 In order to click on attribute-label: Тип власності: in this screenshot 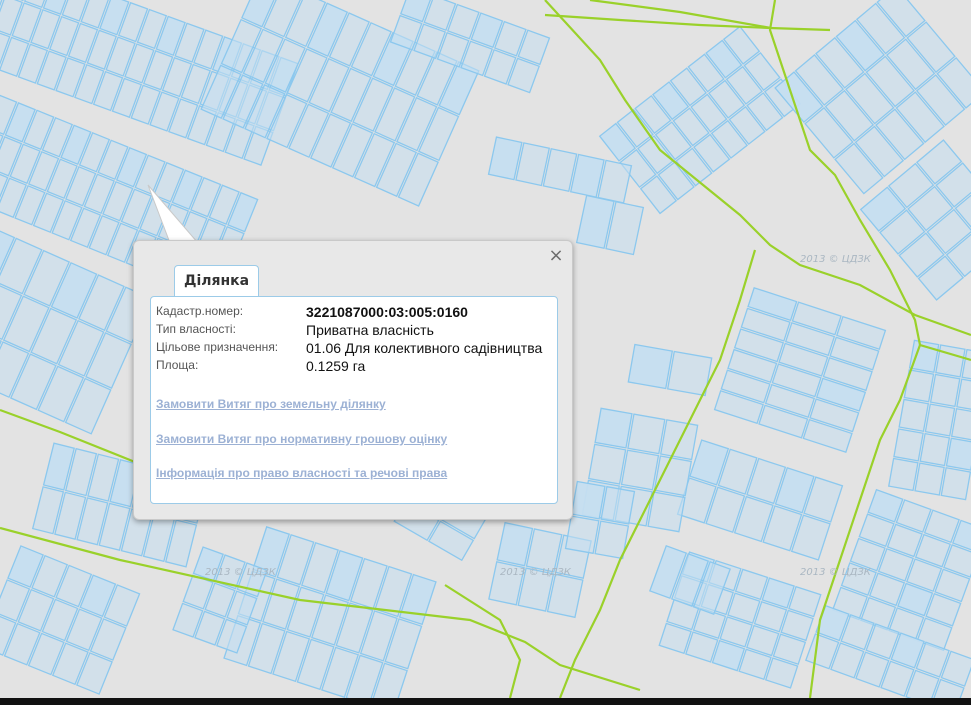, I will do `click(196, 329)`.